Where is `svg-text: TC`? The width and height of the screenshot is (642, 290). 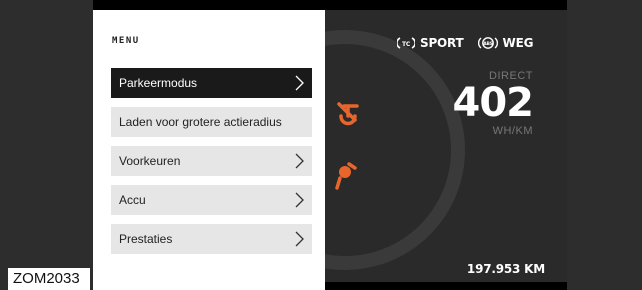
svg-text: TC is located at coordinates (406, 44).